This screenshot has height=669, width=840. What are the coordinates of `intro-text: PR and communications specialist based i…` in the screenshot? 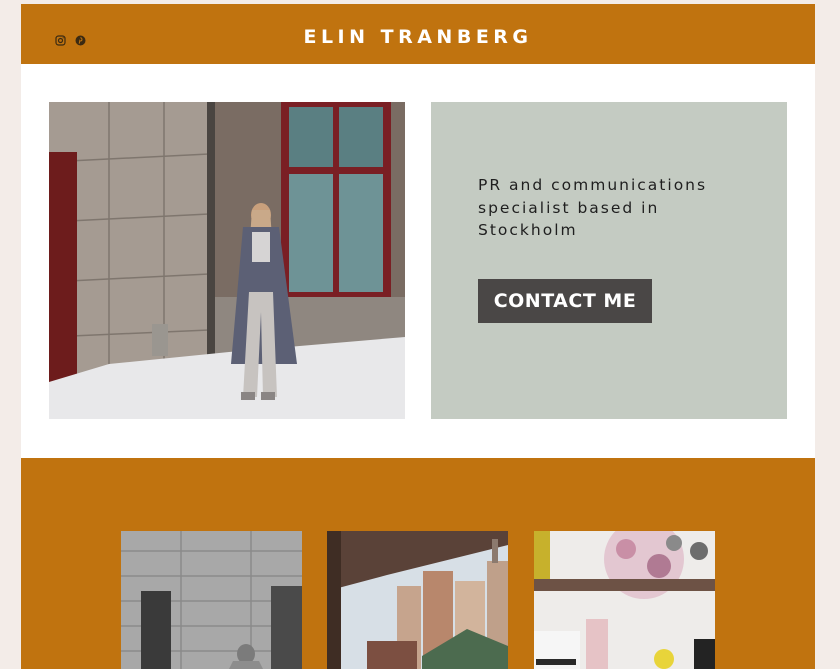 It's located at (593, 207).